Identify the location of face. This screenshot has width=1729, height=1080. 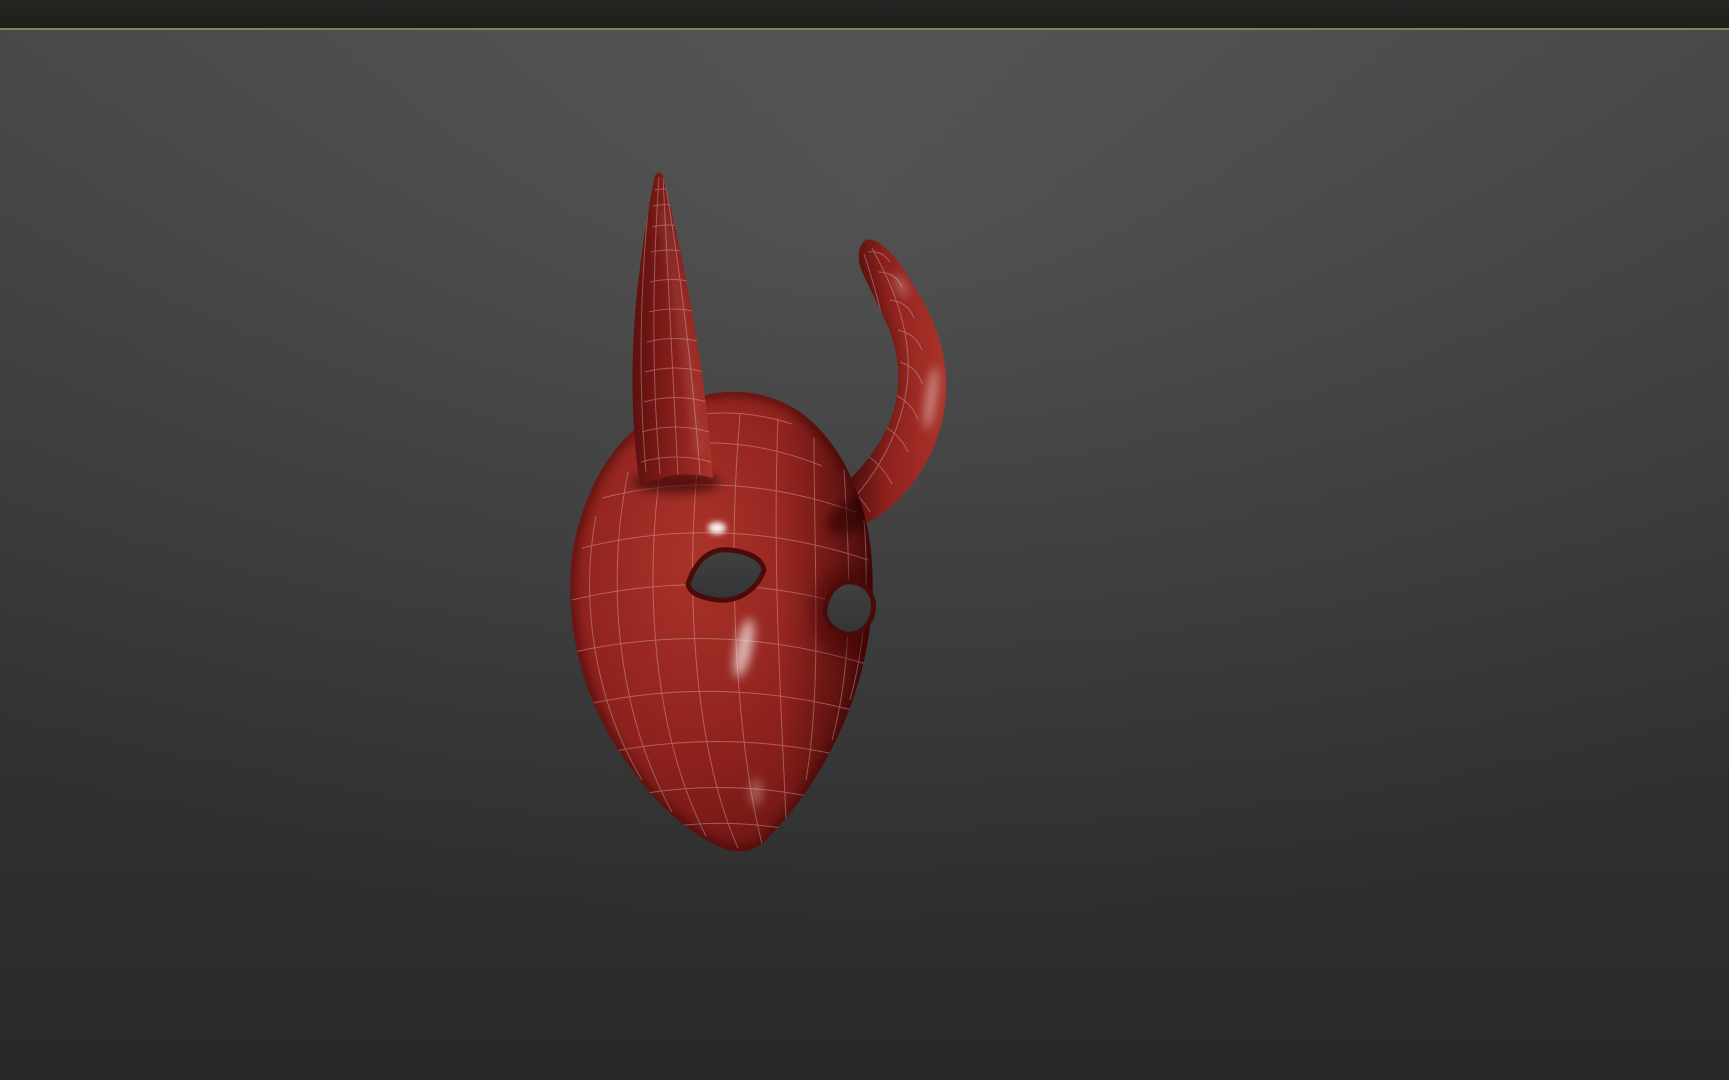
(723, 621).